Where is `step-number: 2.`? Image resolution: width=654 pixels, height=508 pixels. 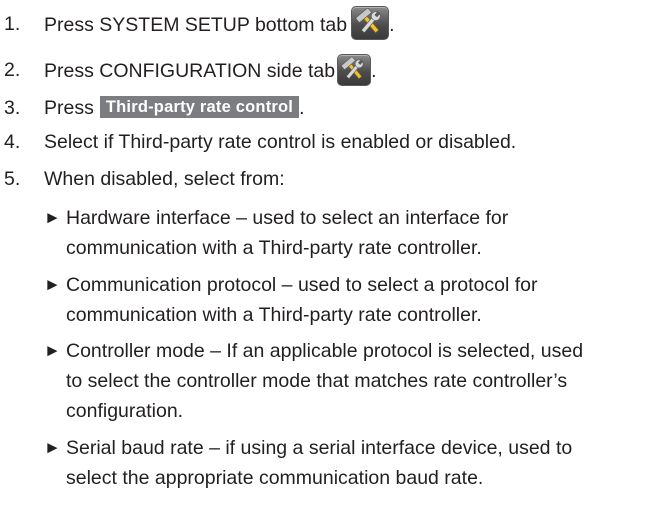
step-number: 2. is located at coordinates (12, 70).